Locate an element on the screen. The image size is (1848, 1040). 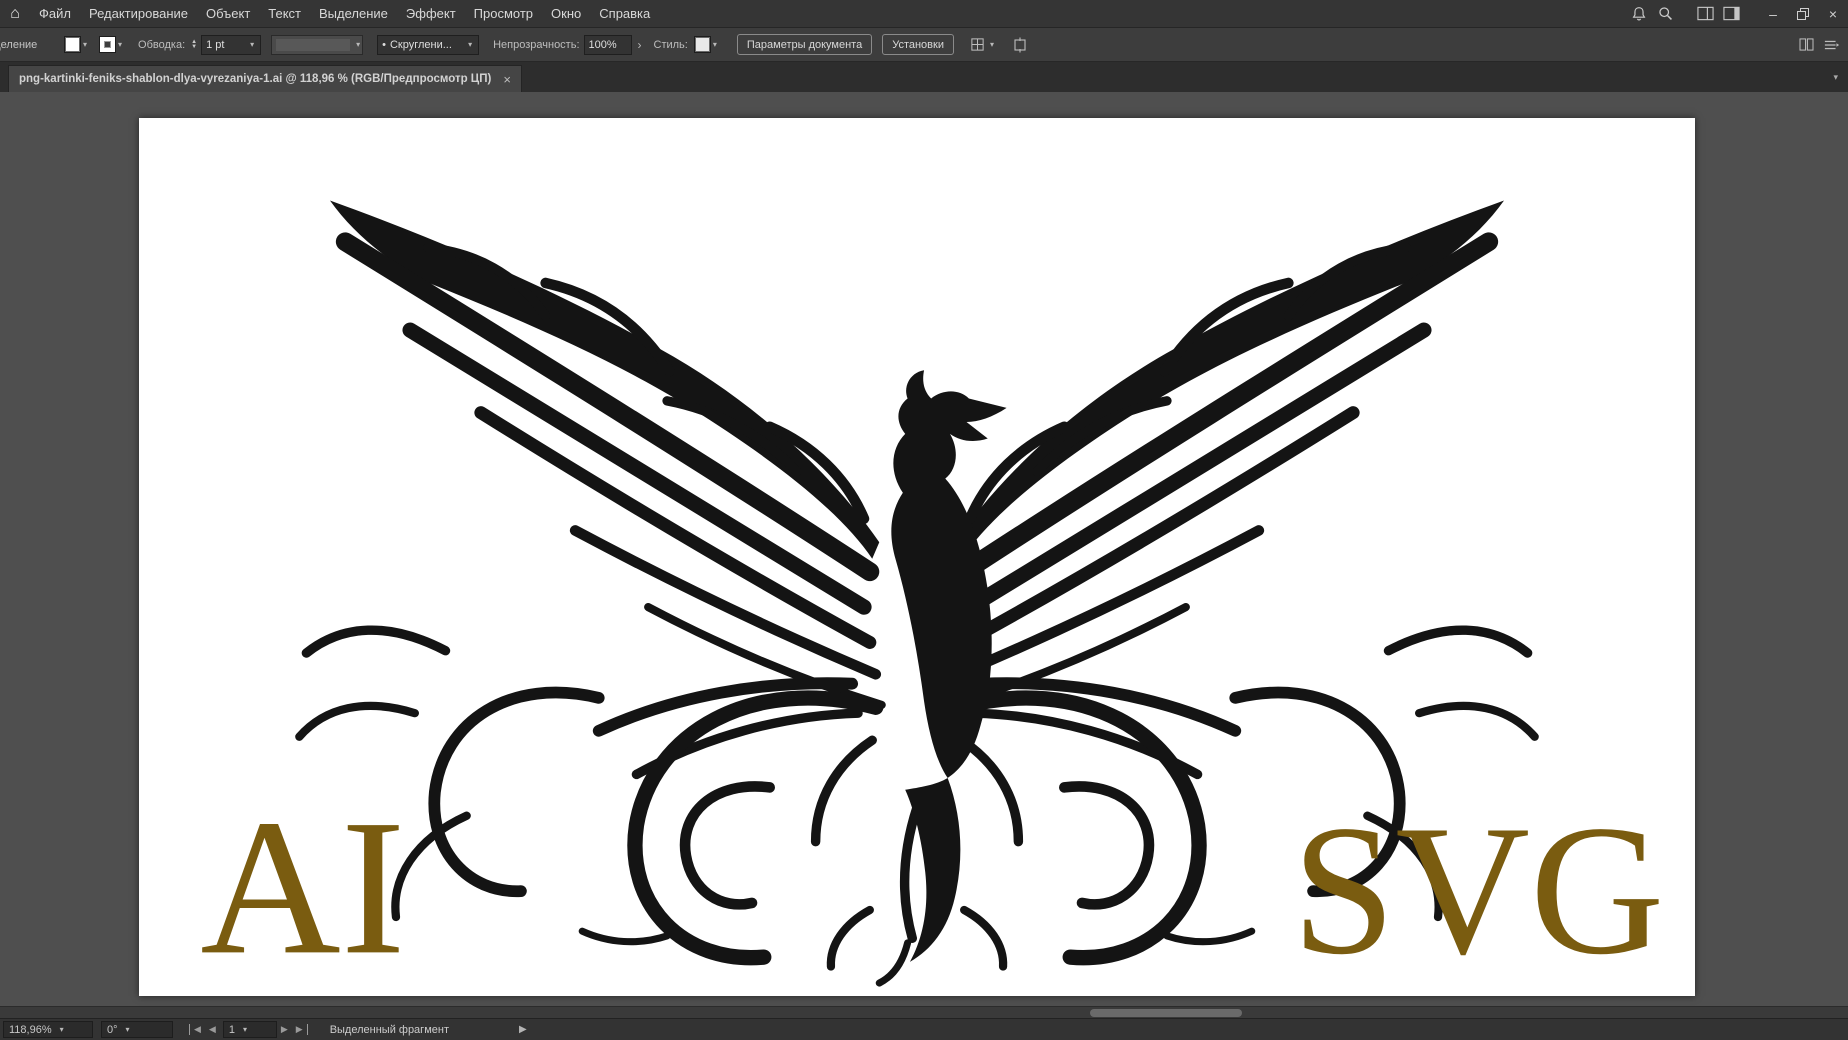
menubar-right-cluster: – × is located at coordinates (1737, 14).